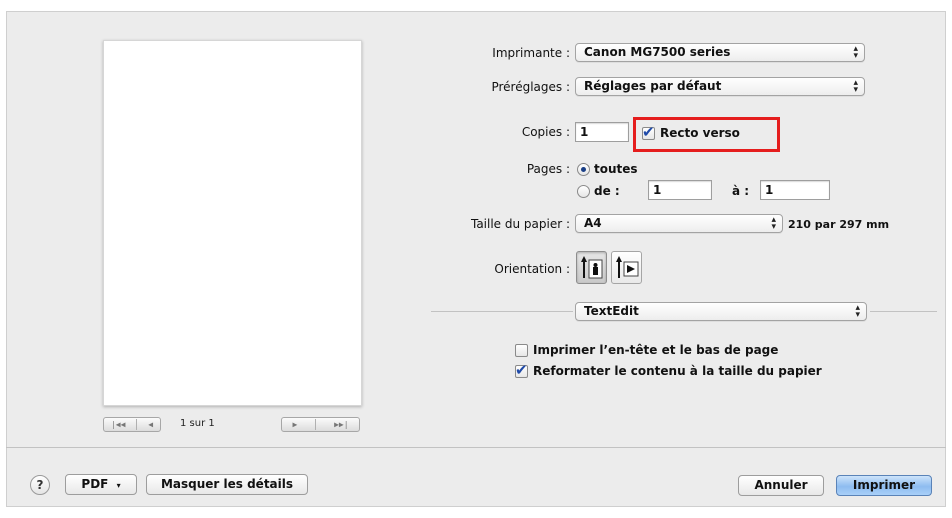 The width and height of the screenshot is (952, 518). What do you see at coordinates (839, 224) in the screenshot?
I see `paper-dimensions: 210 par 297 mm` at bounding box center [839, 224].